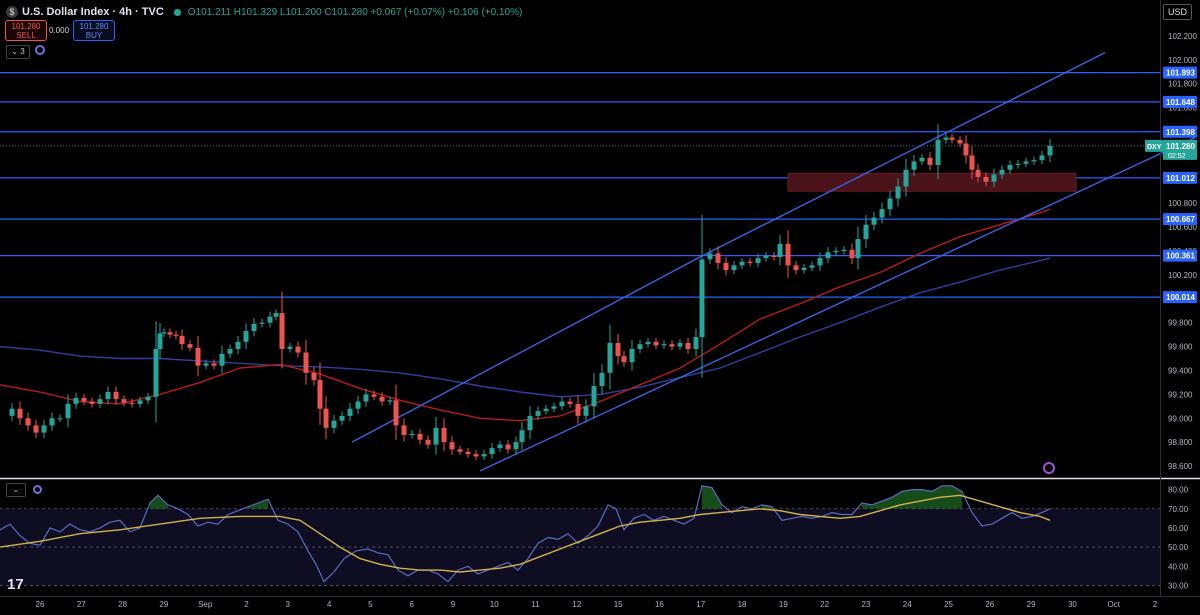  I want to click on rsi-settings-icon, so click(37, 489).